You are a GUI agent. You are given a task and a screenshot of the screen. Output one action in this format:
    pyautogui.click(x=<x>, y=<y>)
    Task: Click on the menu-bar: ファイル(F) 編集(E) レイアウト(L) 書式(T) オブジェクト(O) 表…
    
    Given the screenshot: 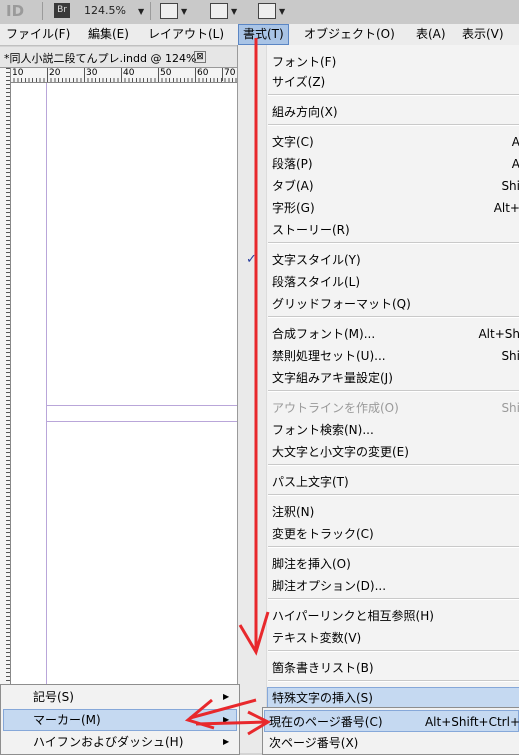 What is the action you would take?
    pyautogui.click(x=259, y=35)
    